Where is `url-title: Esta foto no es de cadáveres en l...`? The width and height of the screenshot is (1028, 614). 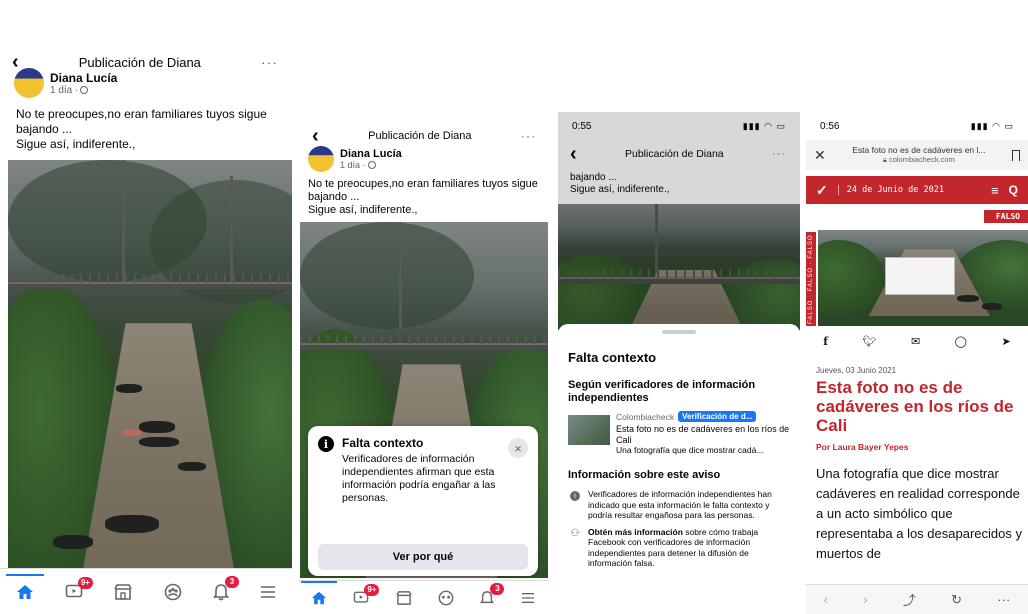 url-title: Esta foto no es de cadáveres en l... is located at coordinates (919, 150).